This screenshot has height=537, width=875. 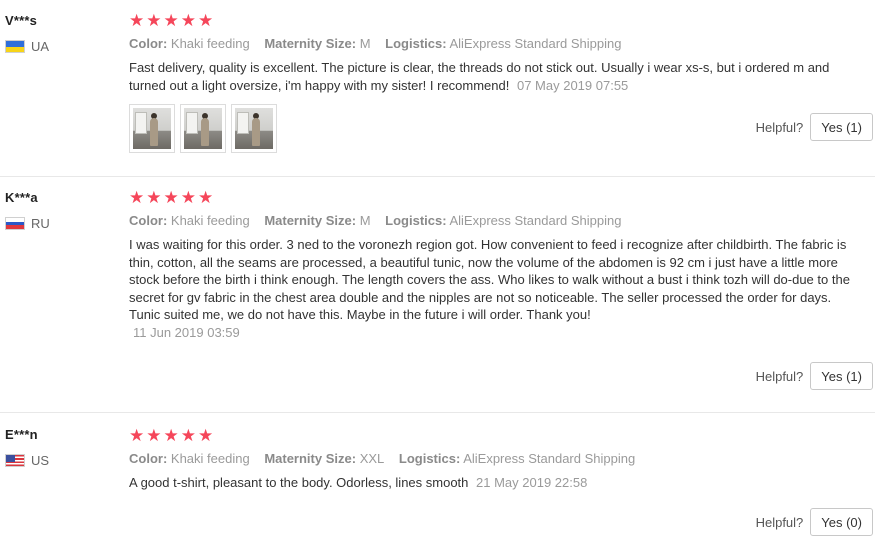 What do you see at coordinates (532, 482) in the screenshot?
I see `review-date: 21 May 2019 22:58` at bounding box center [532, 482].